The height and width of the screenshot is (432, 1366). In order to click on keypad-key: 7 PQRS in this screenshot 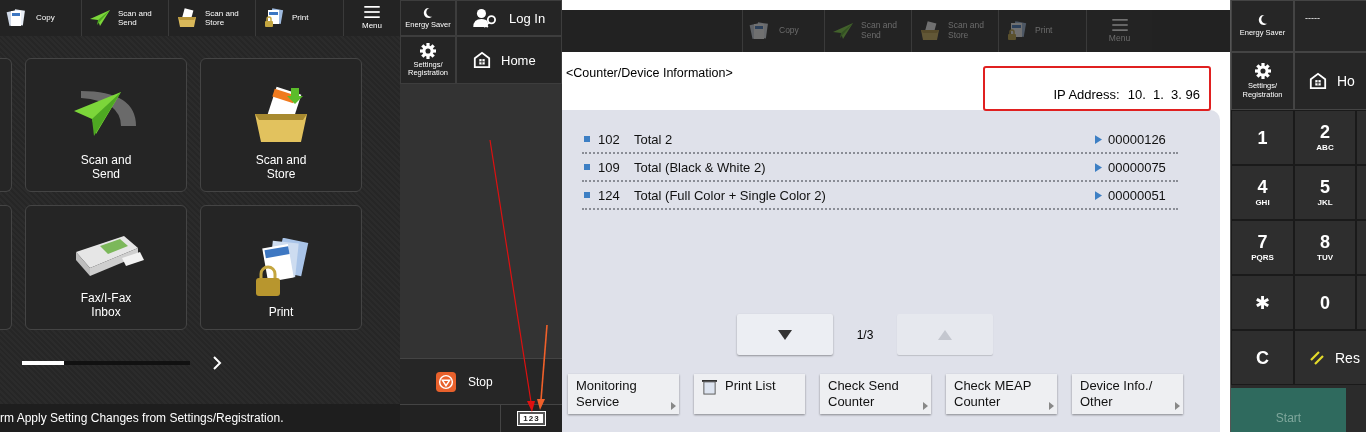, I will do `click(1262, 247)`.